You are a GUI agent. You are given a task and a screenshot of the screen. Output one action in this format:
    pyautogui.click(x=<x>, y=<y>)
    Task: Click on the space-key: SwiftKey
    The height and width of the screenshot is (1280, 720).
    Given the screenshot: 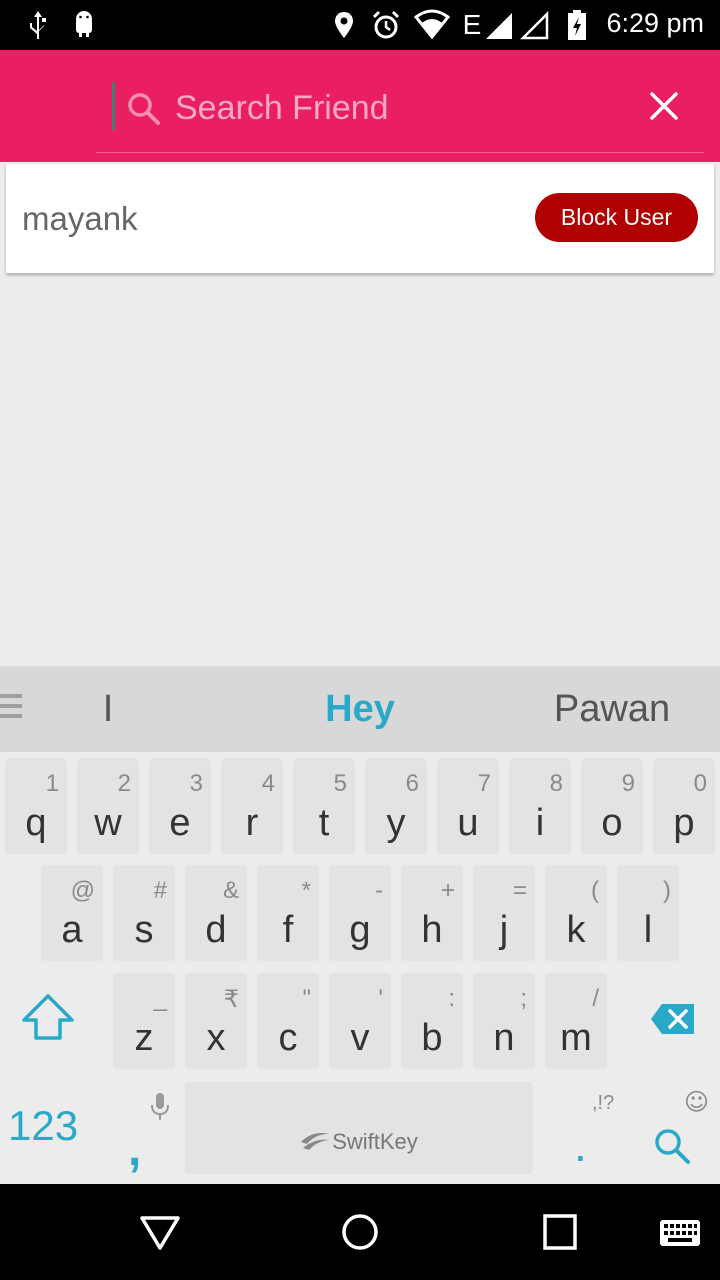 What is the action you would take?
    pyautogui.click(x=359, y=1128)
    